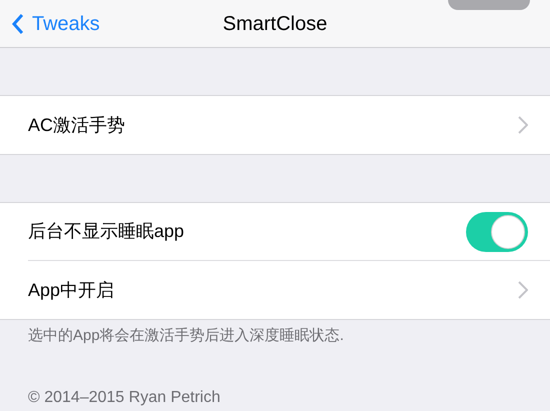  Describe the element at coordinates (18, 23) in the screenshot. I see `chevron-left-icon` at that location.